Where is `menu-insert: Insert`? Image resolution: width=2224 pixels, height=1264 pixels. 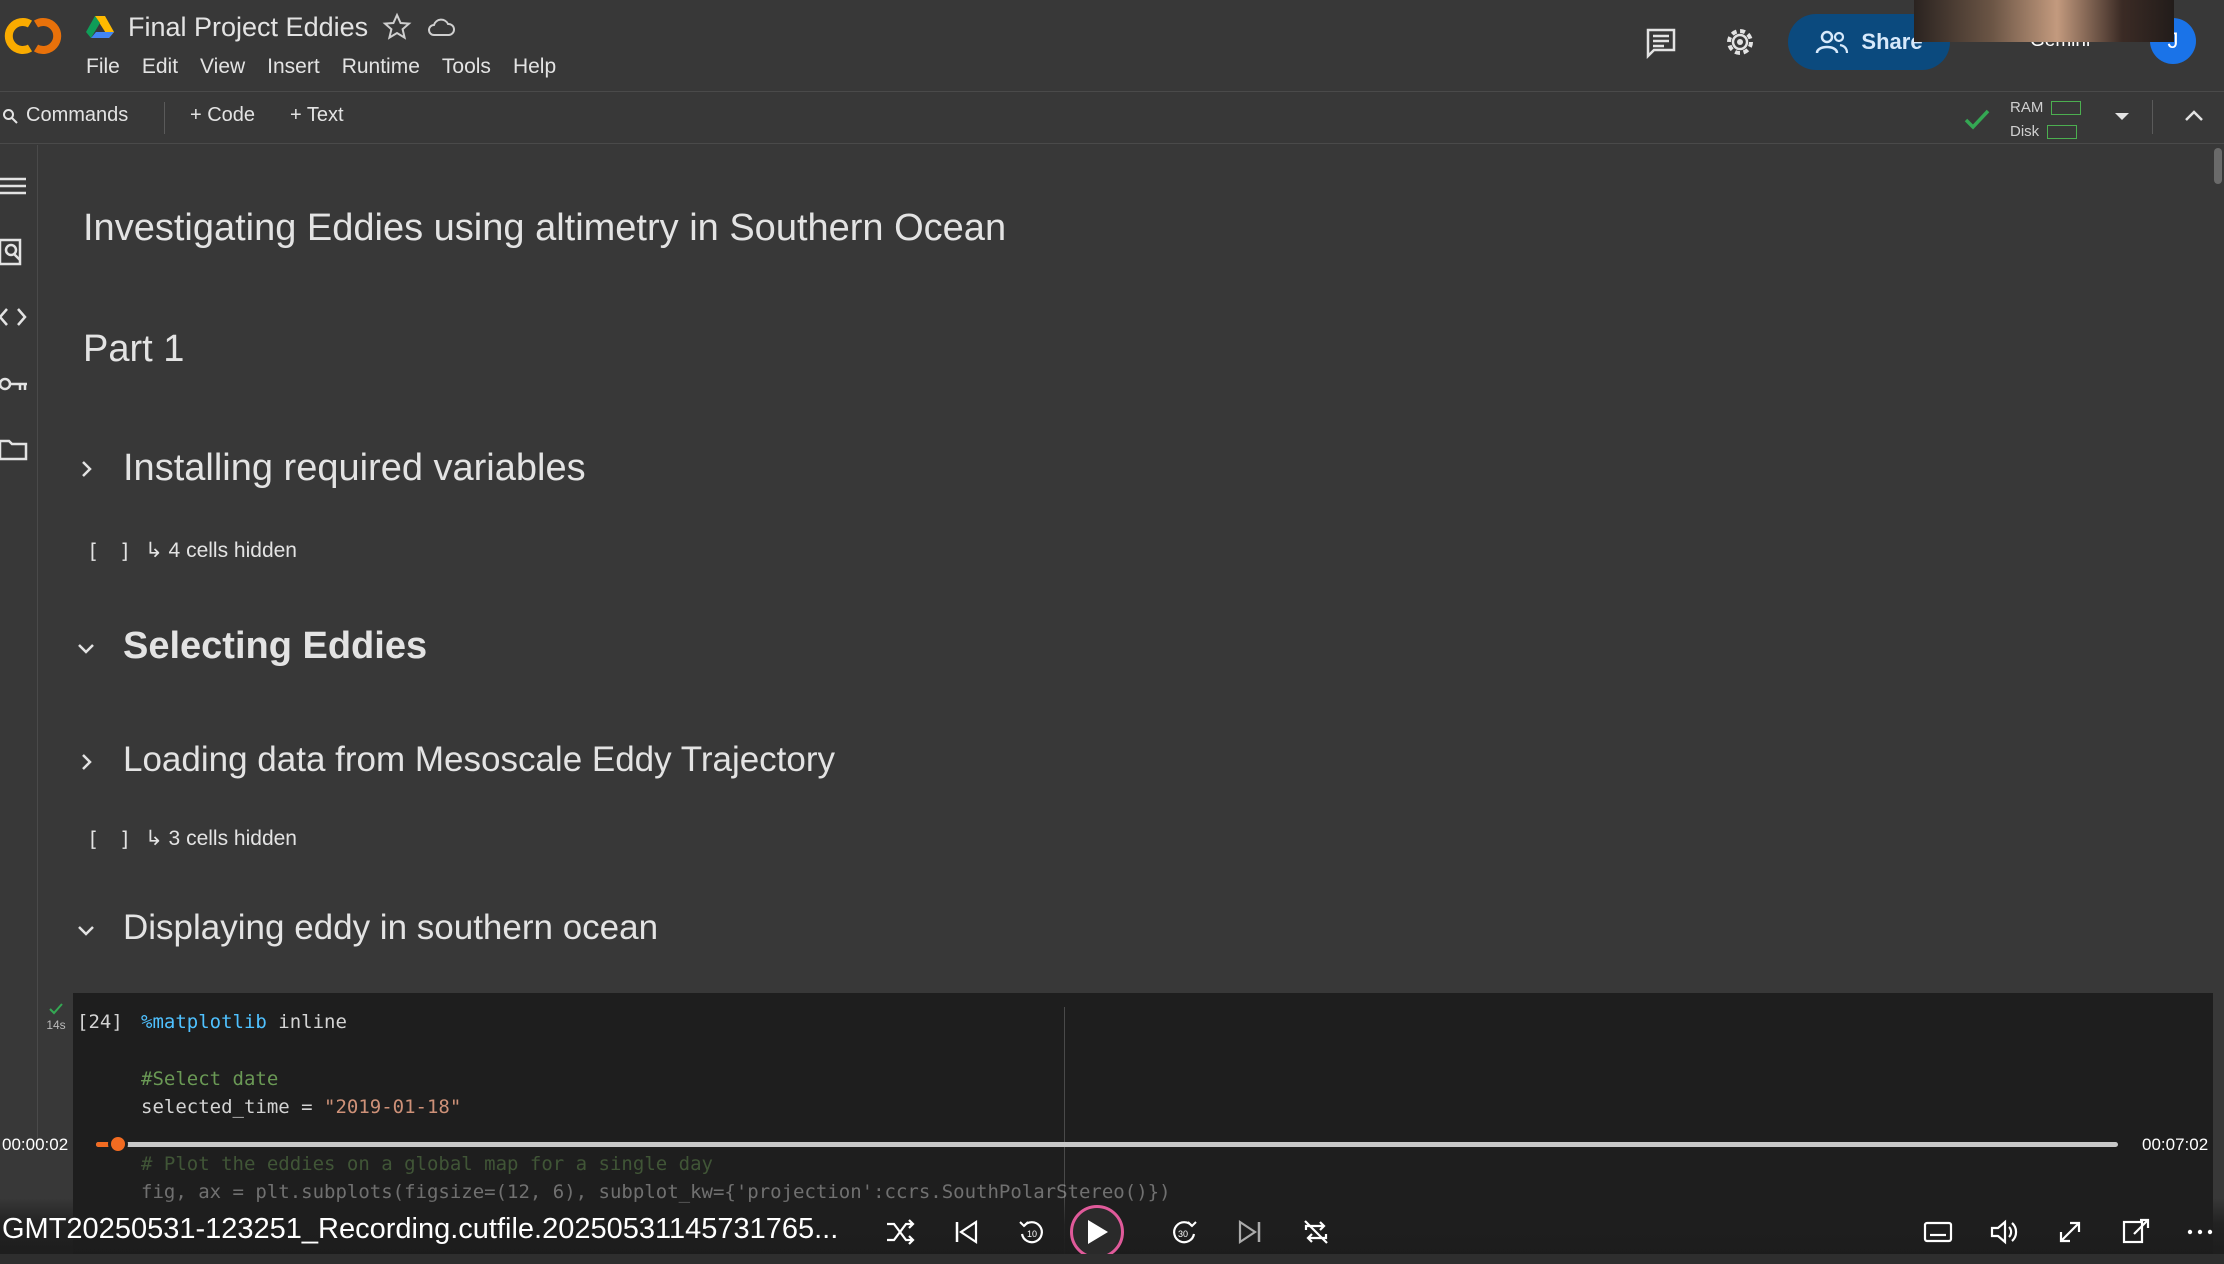
menu-insert: Insert is located at coordinates (293, 67).